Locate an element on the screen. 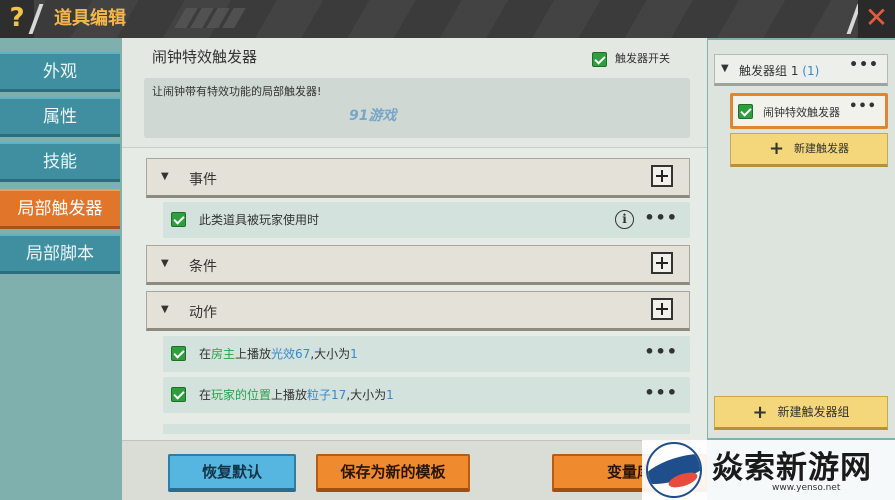 The height and width of the screenshot is (500, 895). trigger-switch-label: 触发器开关 is located at coordinates (642, 58).